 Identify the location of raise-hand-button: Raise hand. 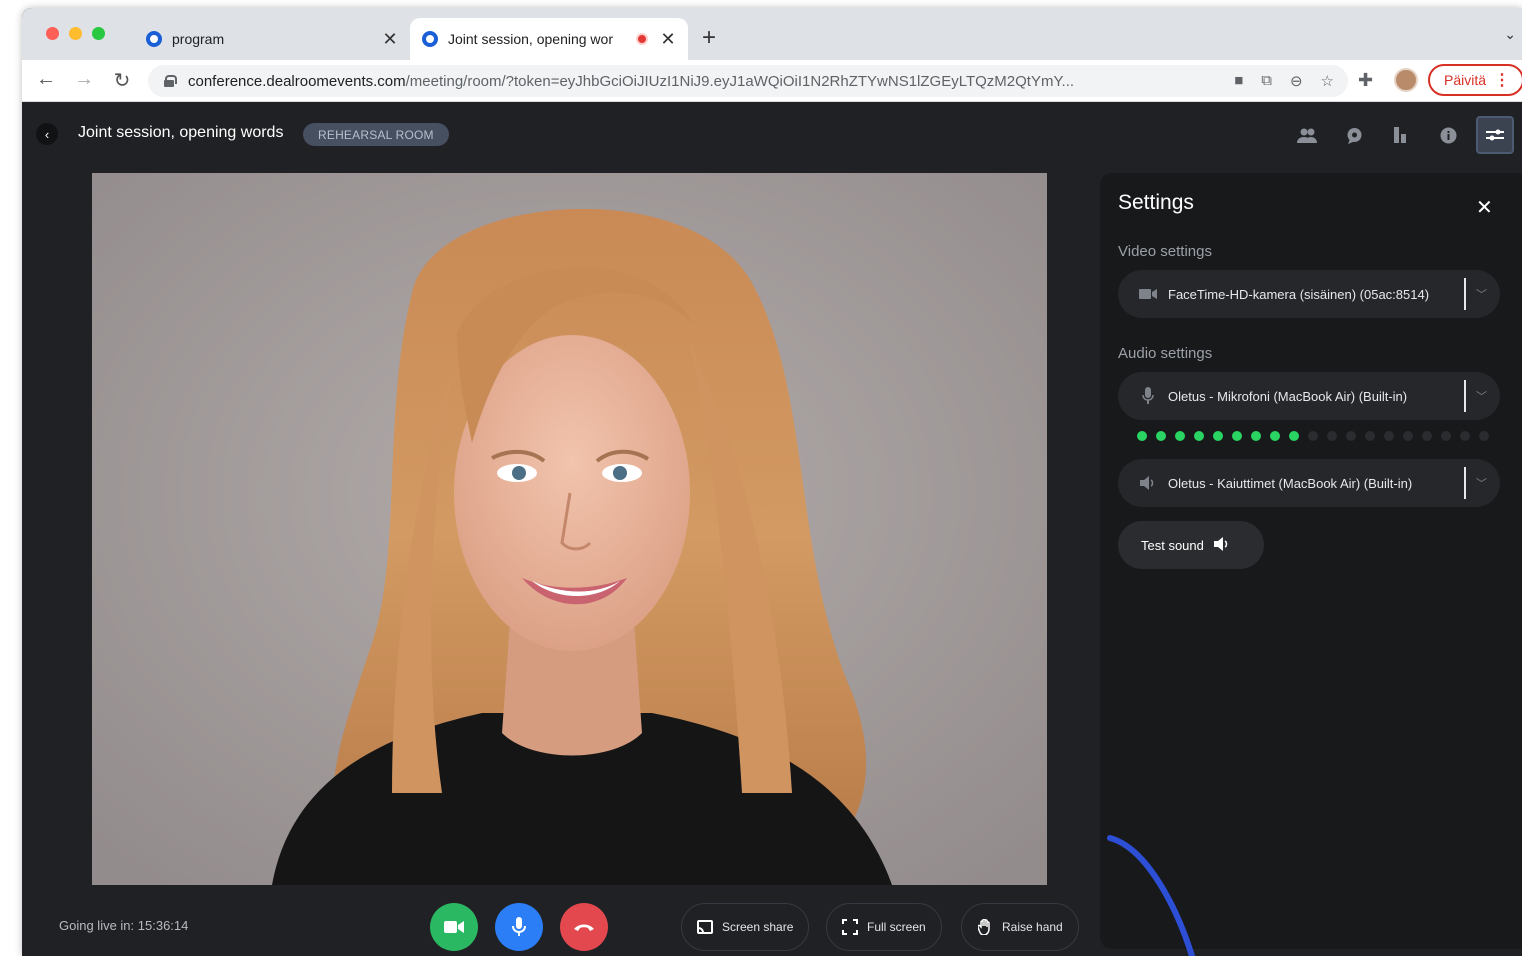
(1020, 927).